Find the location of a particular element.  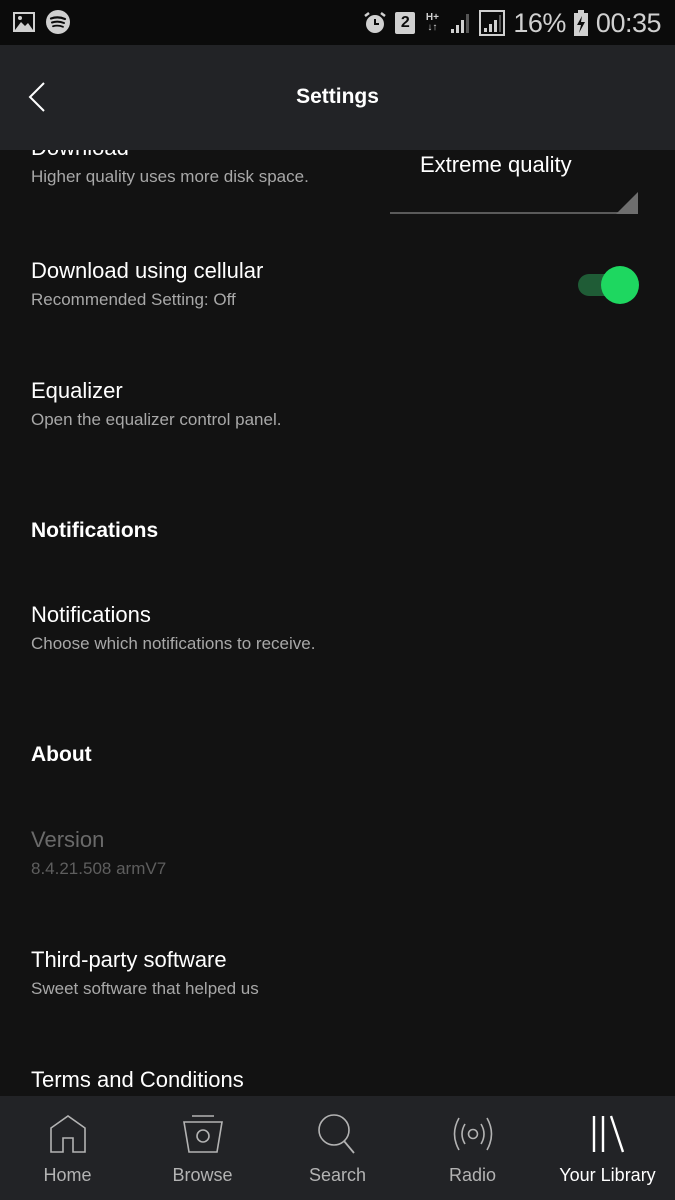

battery-percent: 16% is located at coordinates (539, 22).